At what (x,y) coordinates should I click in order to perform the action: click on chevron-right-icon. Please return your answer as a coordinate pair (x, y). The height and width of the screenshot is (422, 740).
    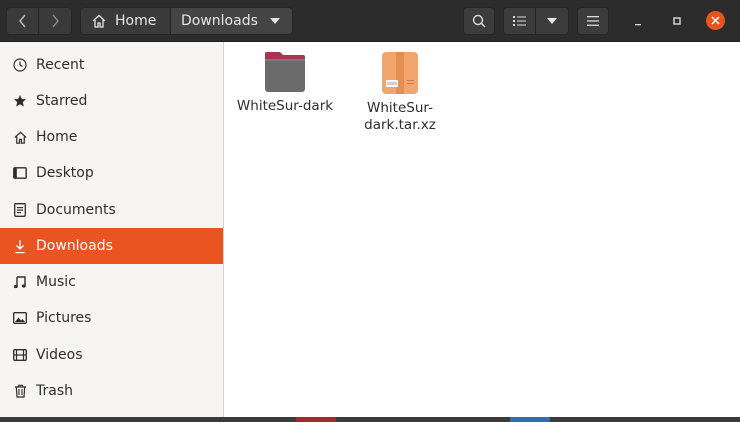
    Looking at the image, I should click on (55, 21).